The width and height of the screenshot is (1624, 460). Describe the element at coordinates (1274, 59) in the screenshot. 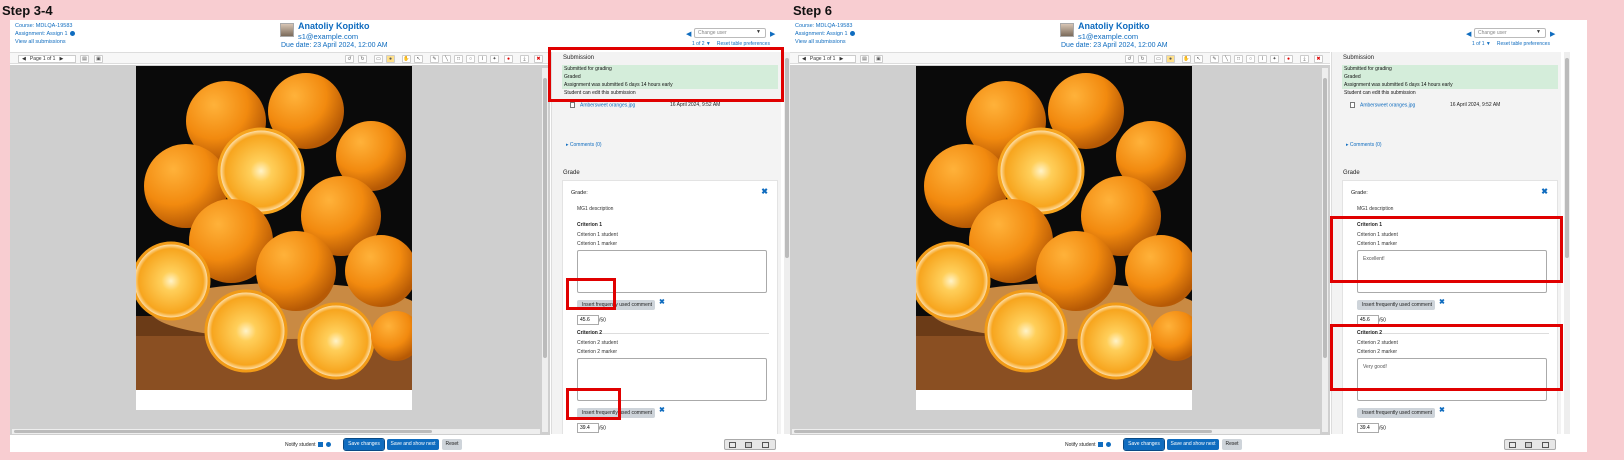

I see `stamp-icon: ✦` at that location.